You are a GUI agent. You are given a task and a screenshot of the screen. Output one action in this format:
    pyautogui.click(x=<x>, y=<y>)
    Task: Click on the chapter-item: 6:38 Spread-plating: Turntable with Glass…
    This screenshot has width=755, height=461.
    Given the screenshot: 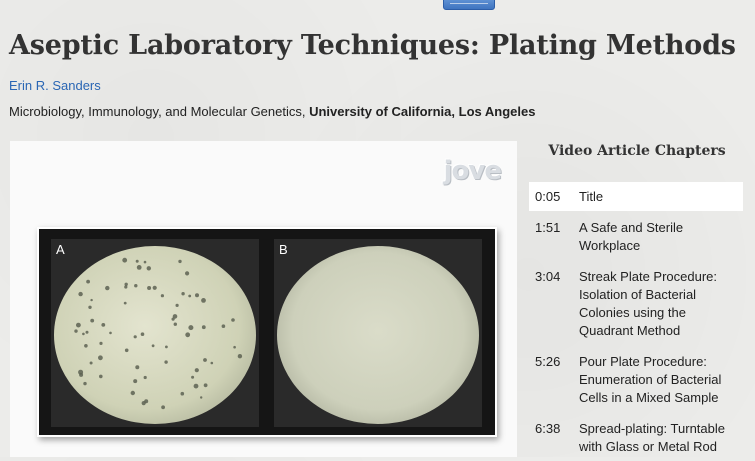 What is the action you would take?
    pyautogui.click(x=636, y=436)
    